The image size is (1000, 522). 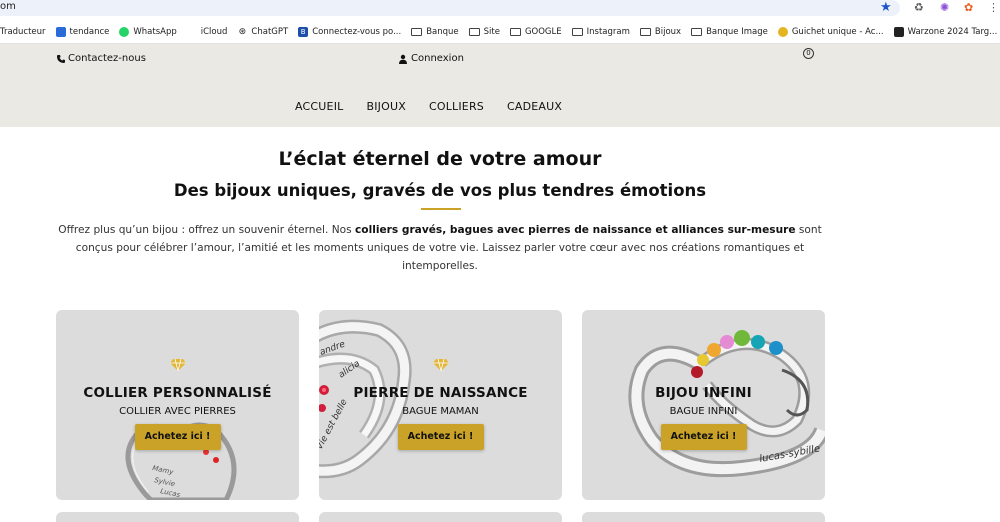 I want to click on contact-link: Contactez-nous, so click(x=101, y=58).